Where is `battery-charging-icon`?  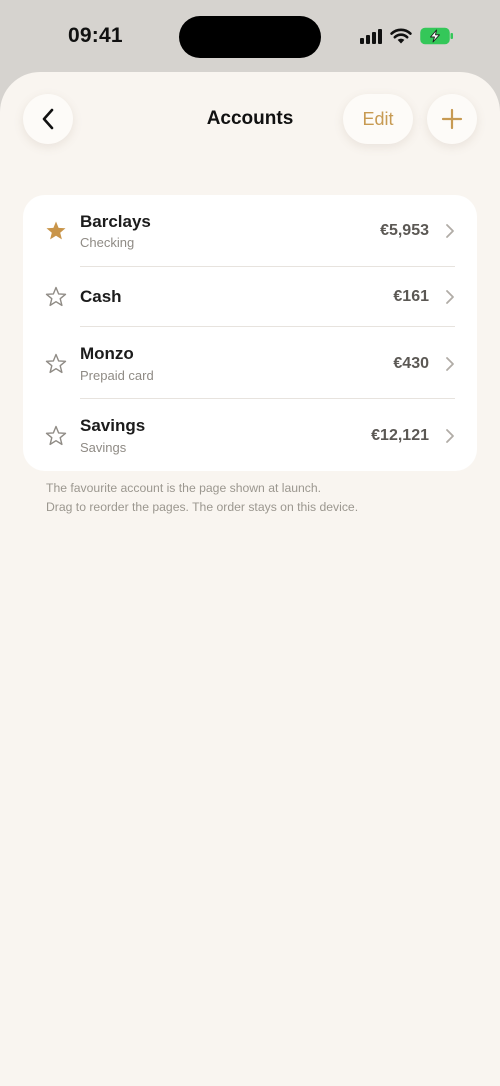
battery-charging-icon is located at coordinates (436, 36).